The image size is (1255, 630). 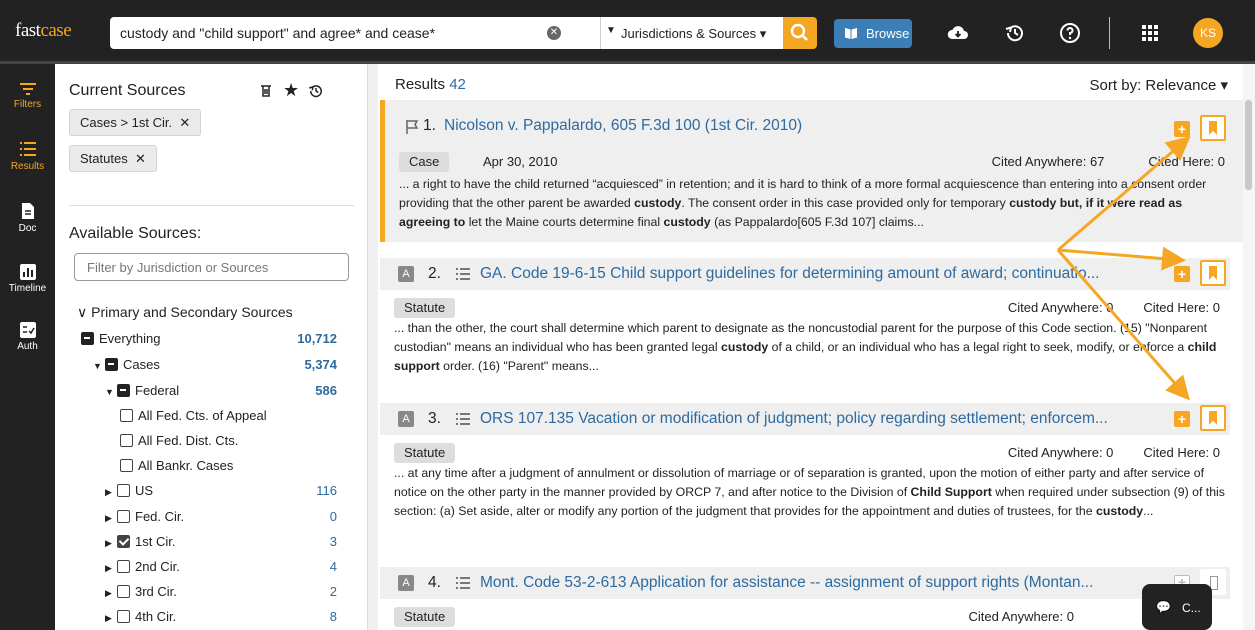 What do you see at coordinates (1163, 607) in the screenshot?
I see `chat-bubble-icon: 💬` at bounding box center [1163, 607].